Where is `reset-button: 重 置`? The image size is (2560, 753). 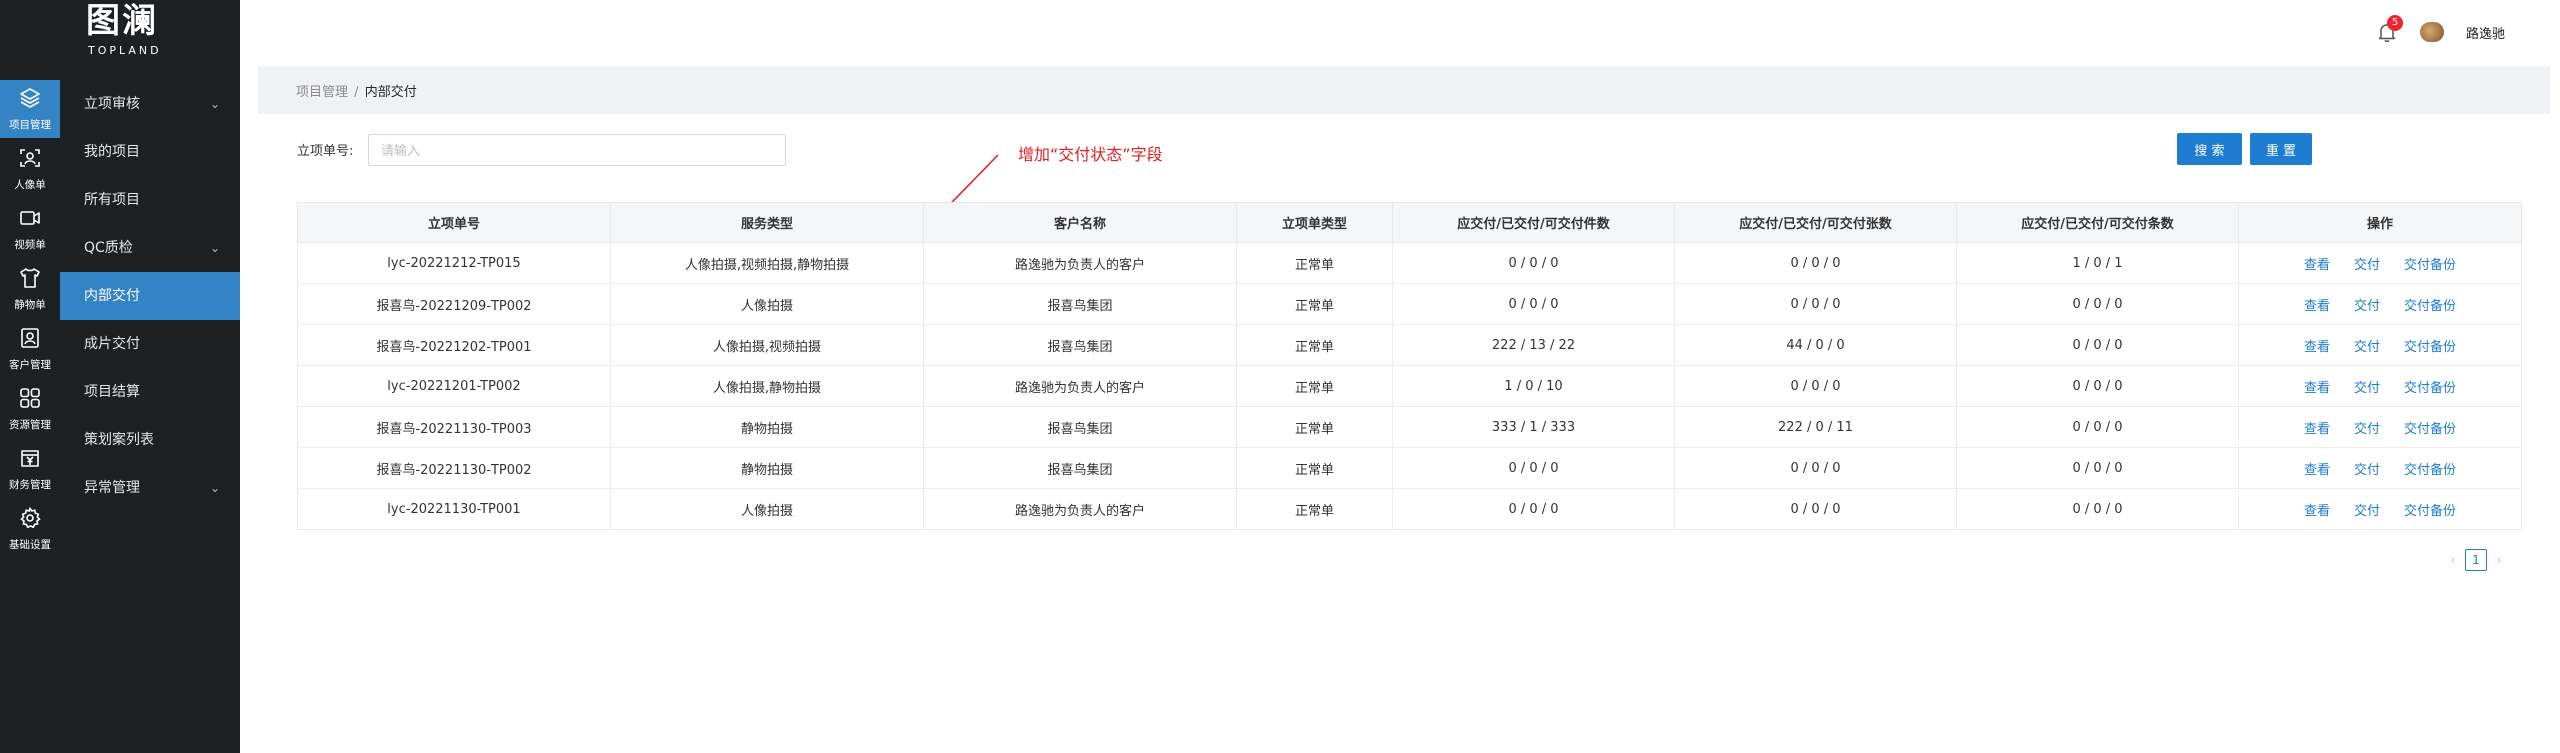
reset-button: 重 置 is located at coordinates (2281, 149).